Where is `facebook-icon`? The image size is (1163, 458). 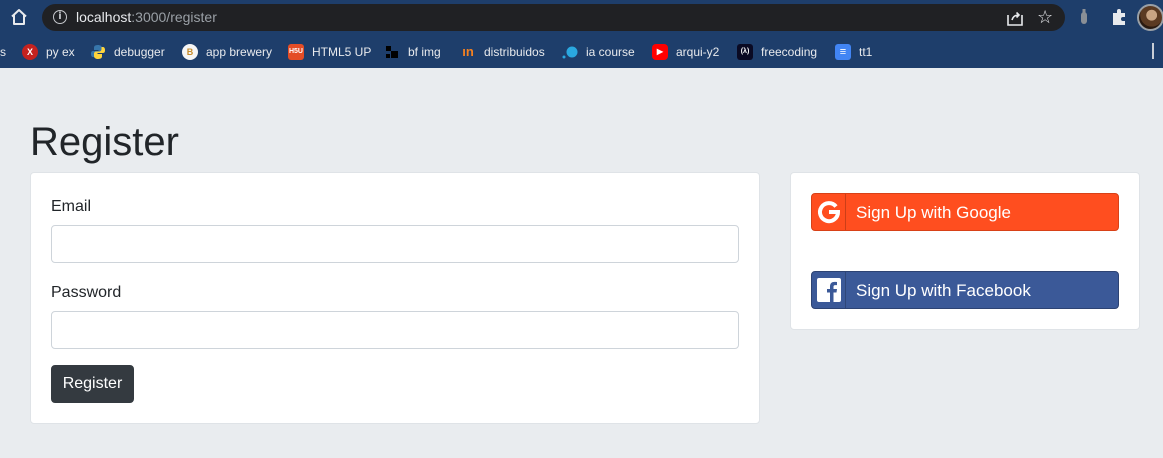
facebook-icon is located at coordinates (828, 290).